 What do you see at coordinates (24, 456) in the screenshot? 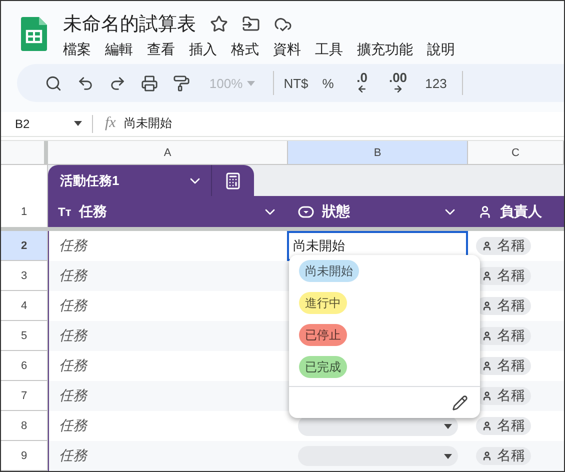
I see `row-number: 9` at bounding box center [24, 456].